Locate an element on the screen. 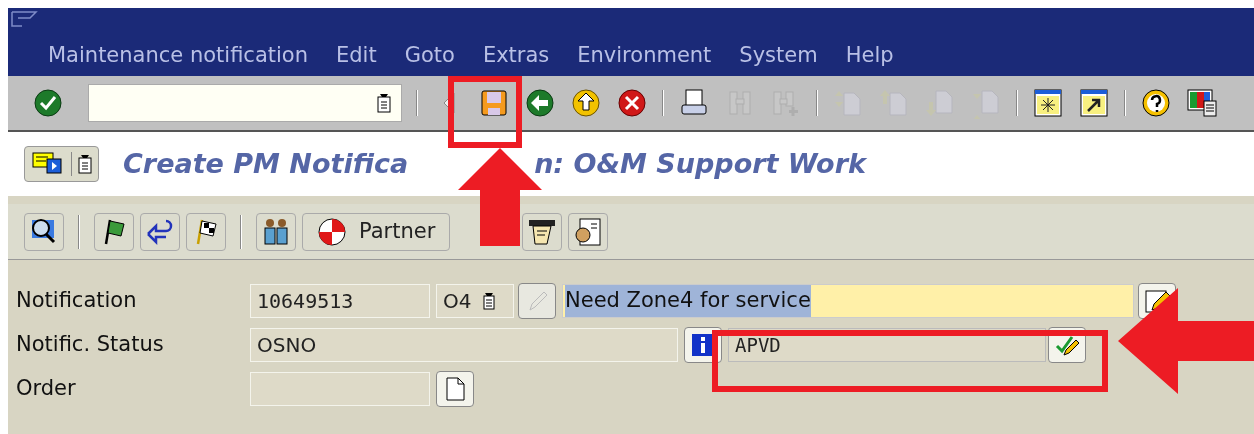 The width and height of the screenshot is (1254, 434). new-window-icon is located at coordinates (1048, 103).